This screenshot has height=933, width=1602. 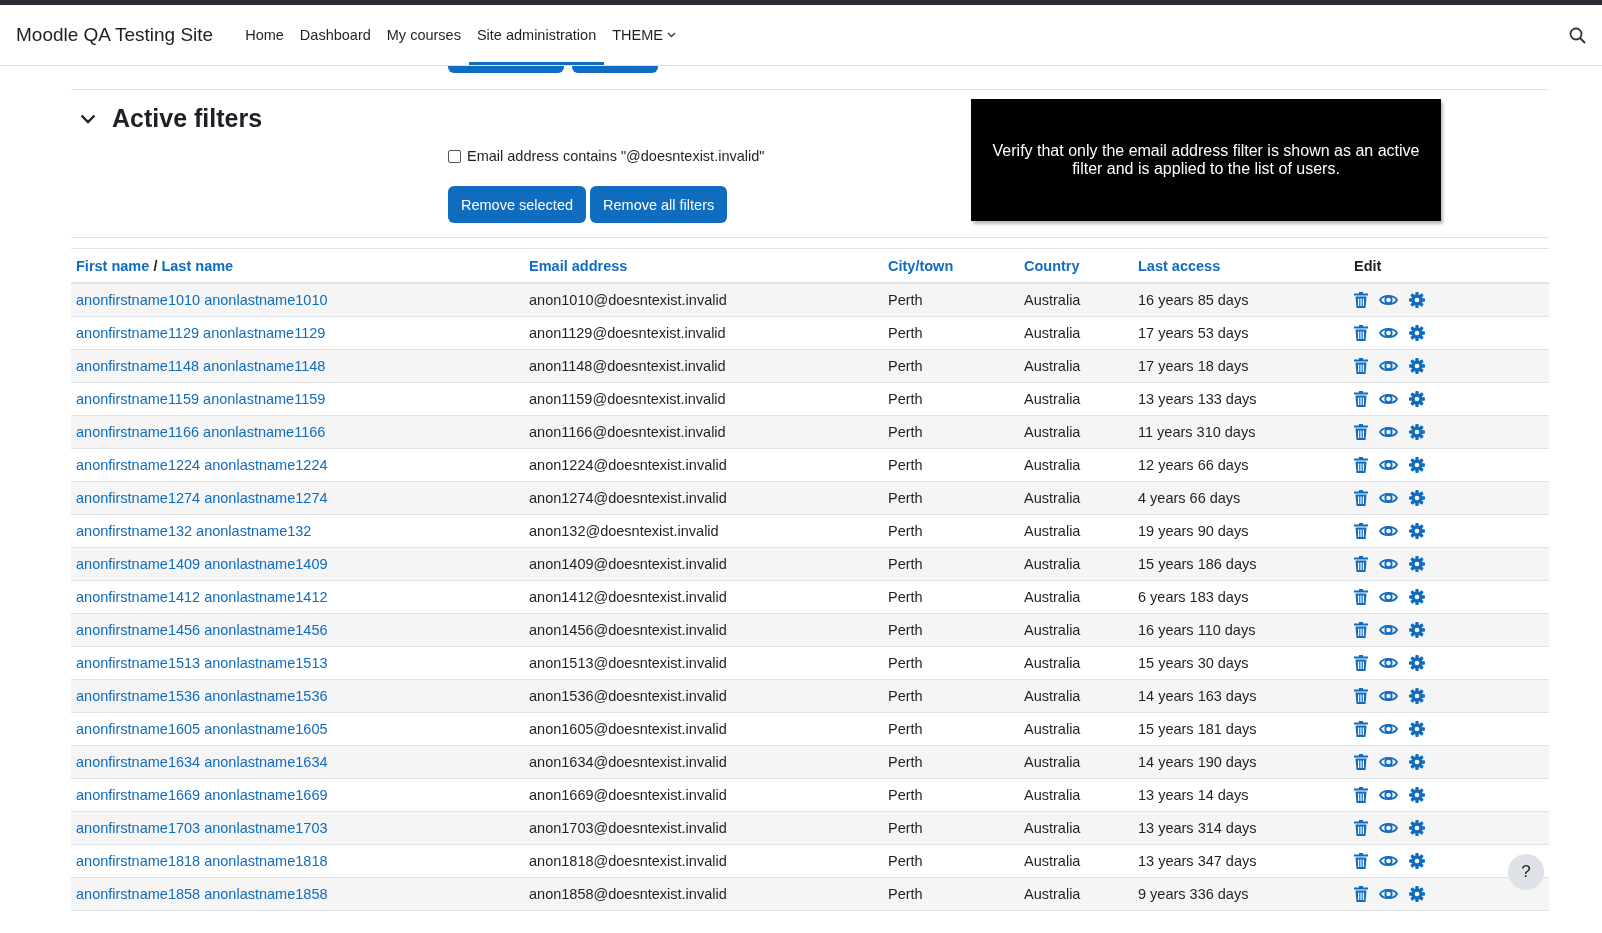 I want to click on user-link: anonfirstname1412 anonlastname1412, so click(x=202, y=597).